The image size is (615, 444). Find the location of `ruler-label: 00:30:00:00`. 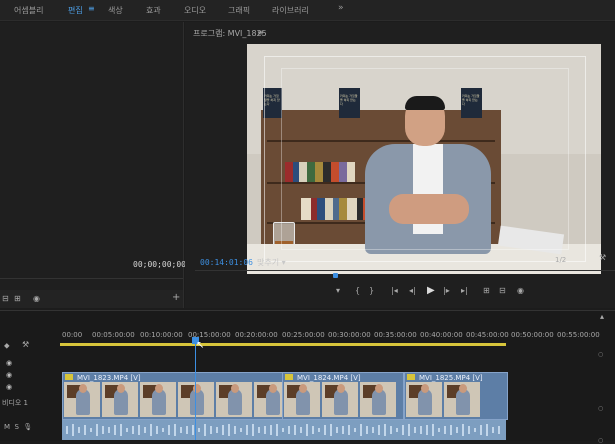

ruler-label: 00:30:00:00 is located at coordinates (349, 335).